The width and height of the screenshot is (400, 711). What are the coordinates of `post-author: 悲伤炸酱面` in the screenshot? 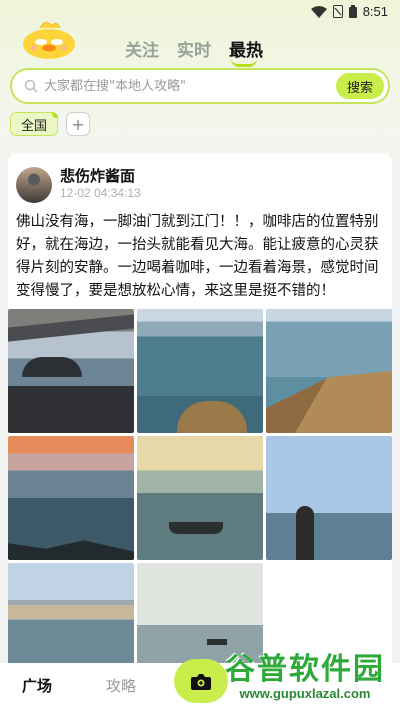 It's located at (97, 175).